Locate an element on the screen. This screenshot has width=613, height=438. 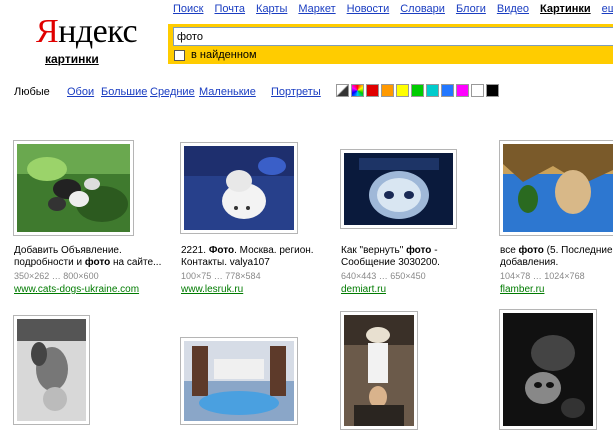
result-size-2: 100×75 … 778×584 is located at coordinates (221, 276).